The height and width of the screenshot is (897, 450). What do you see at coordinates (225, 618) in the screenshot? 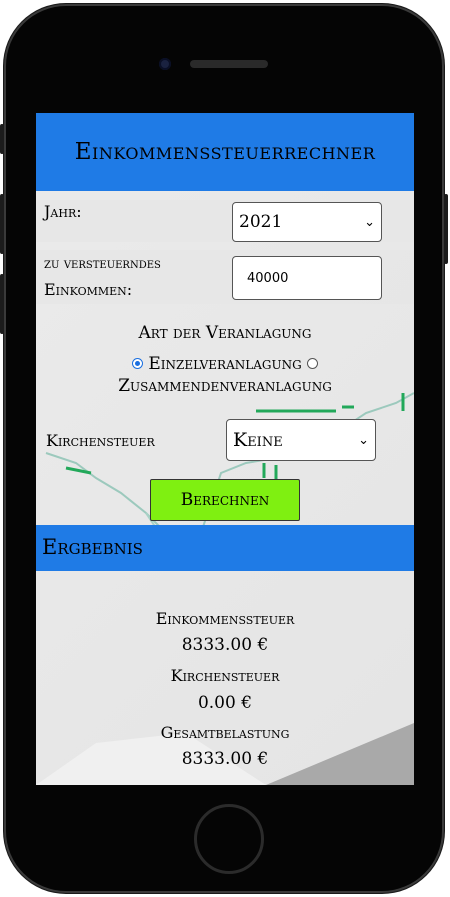
I see `income-tax-label: Einkommenssteuer` at bounding box center [225, 618].